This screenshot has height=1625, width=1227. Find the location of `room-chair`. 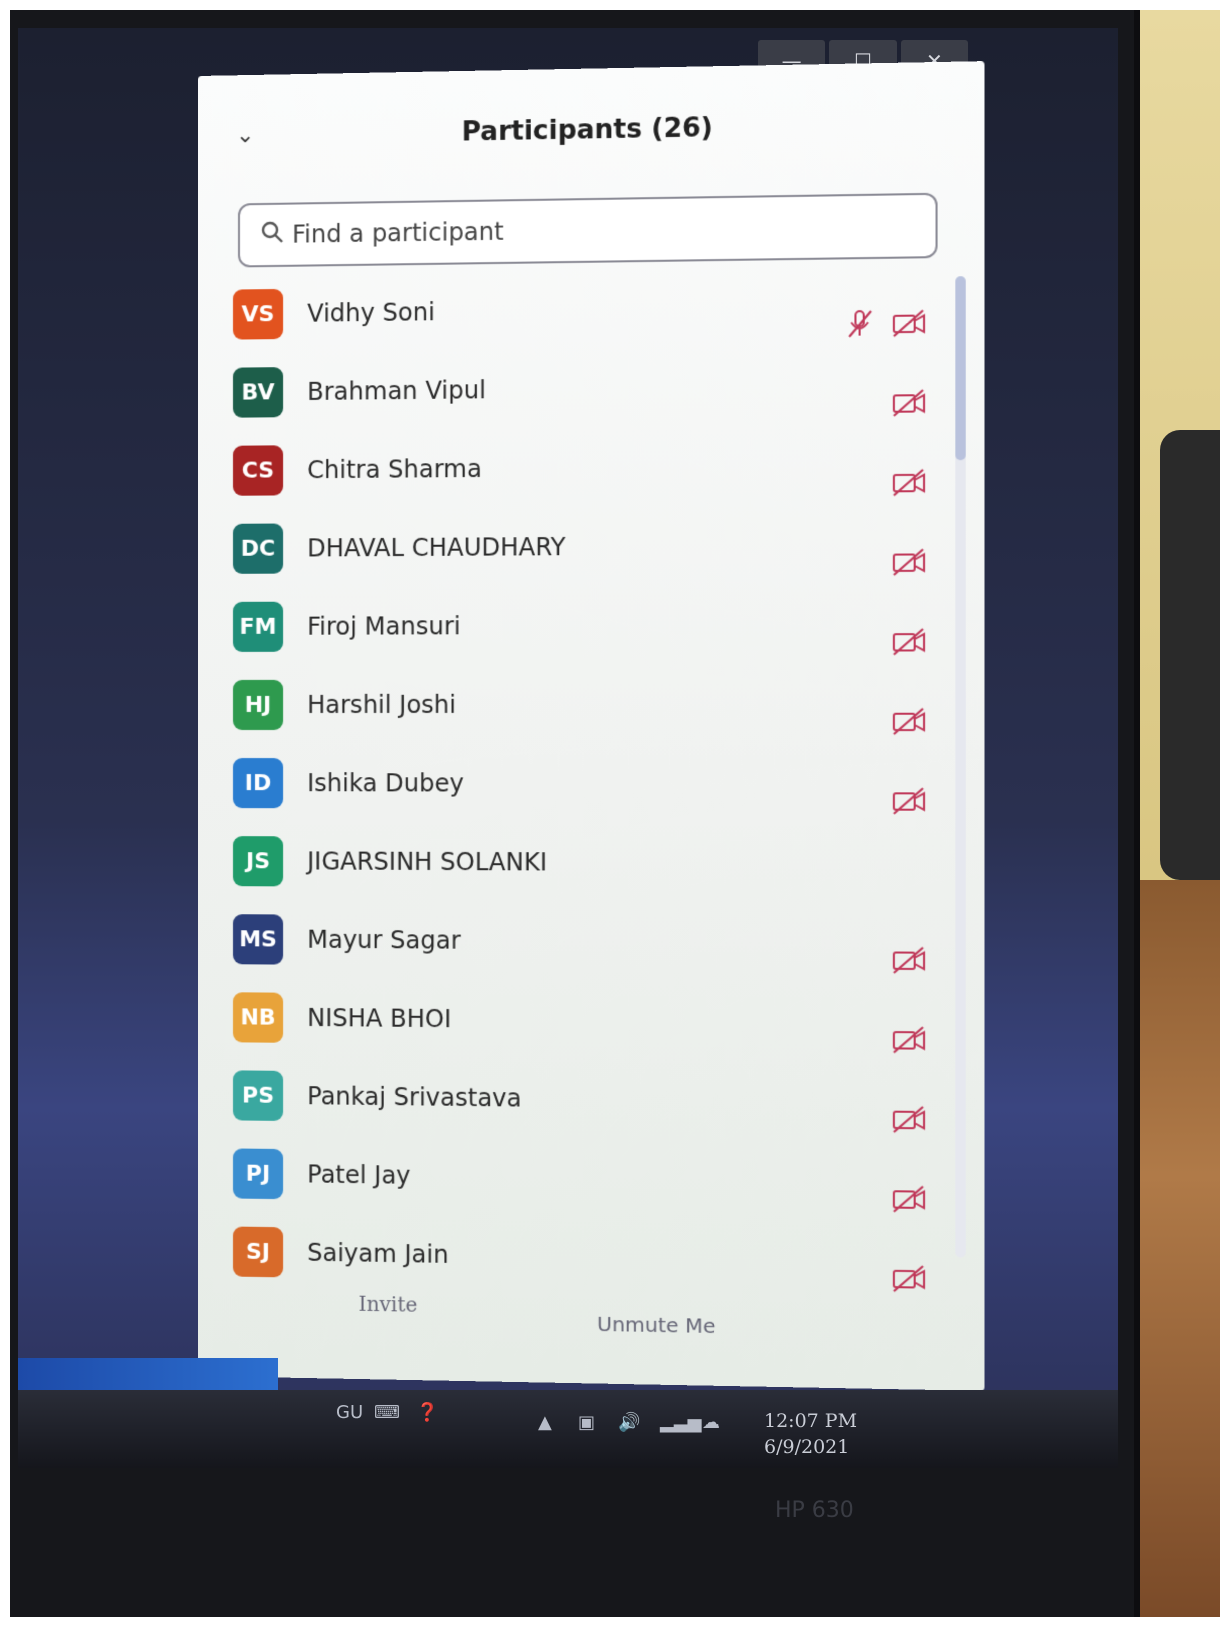

room-chair is located at coordinates (1190, 655).